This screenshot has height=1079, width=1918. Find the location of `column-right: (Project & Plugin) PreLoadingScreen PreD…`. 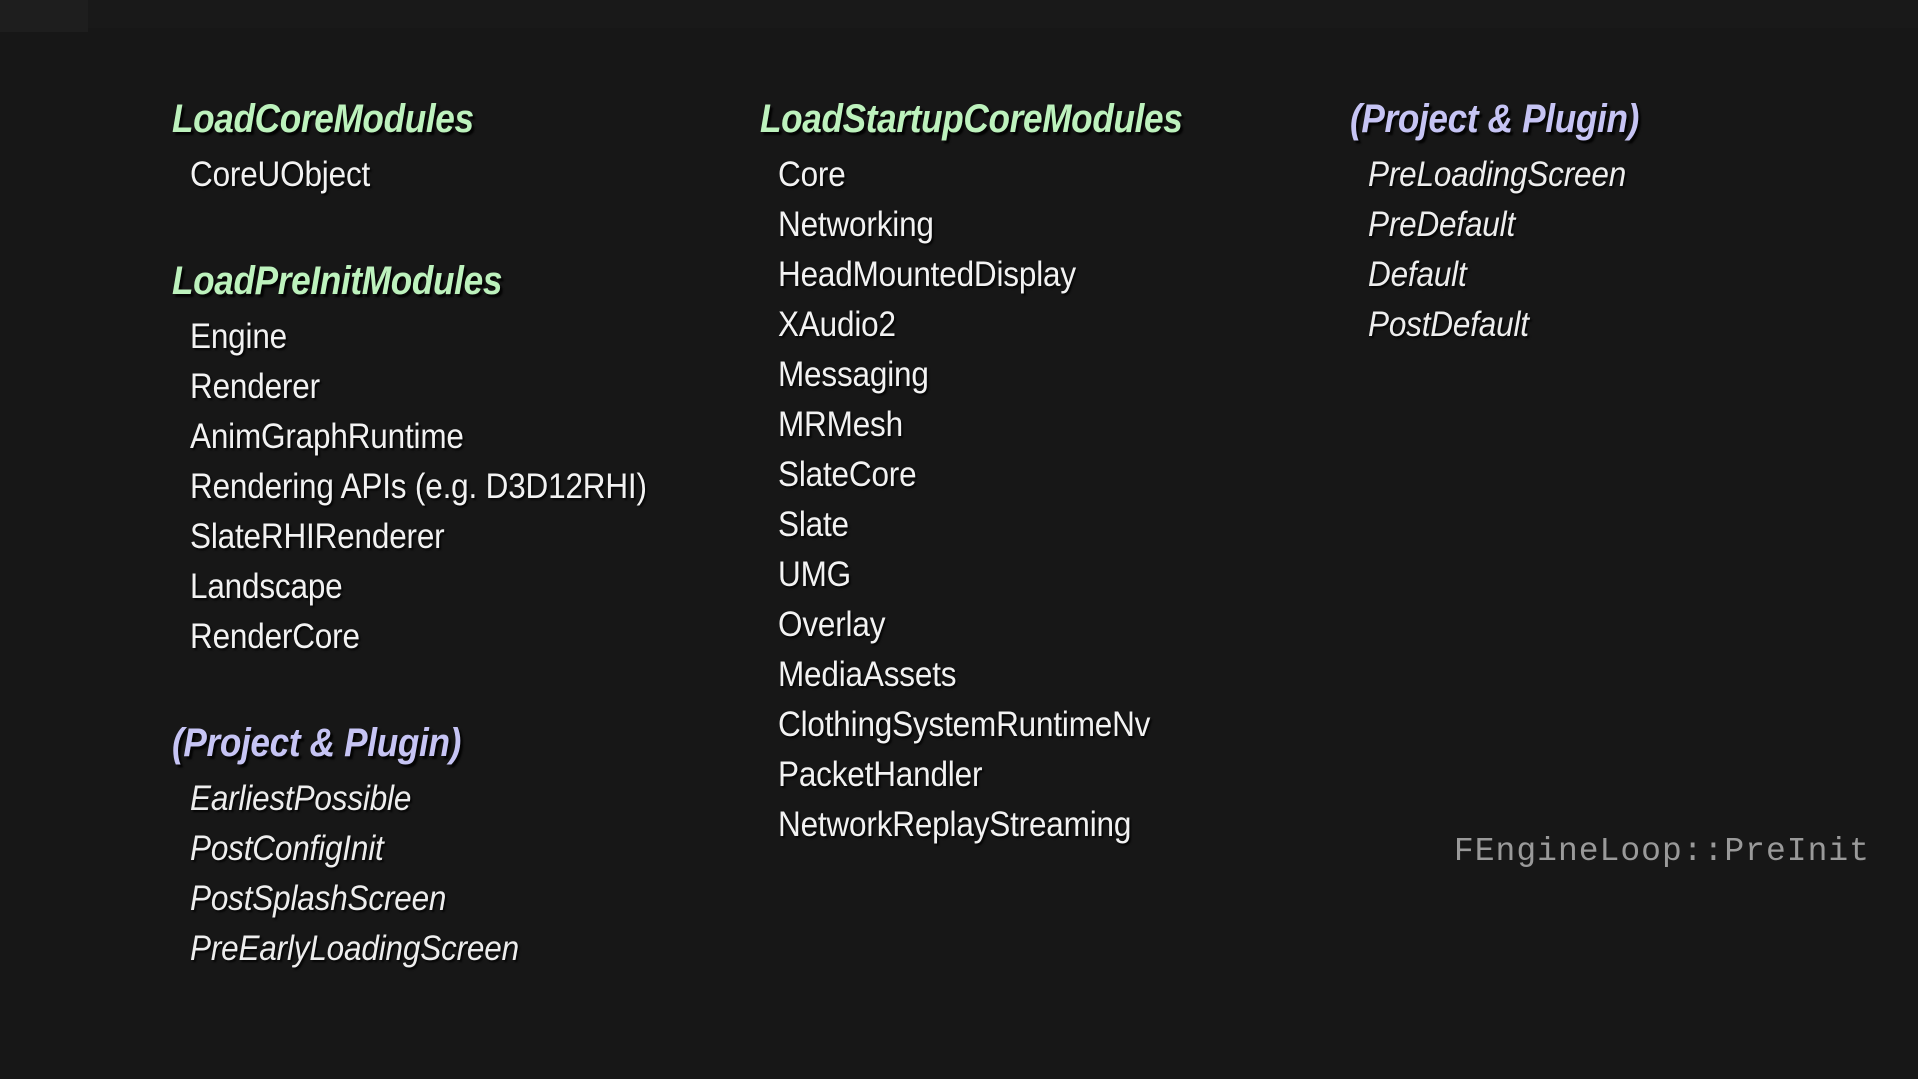

column-right: (Project & Plugin) PreLoadingScreen PreD… is located at coordinates (1565, 223).